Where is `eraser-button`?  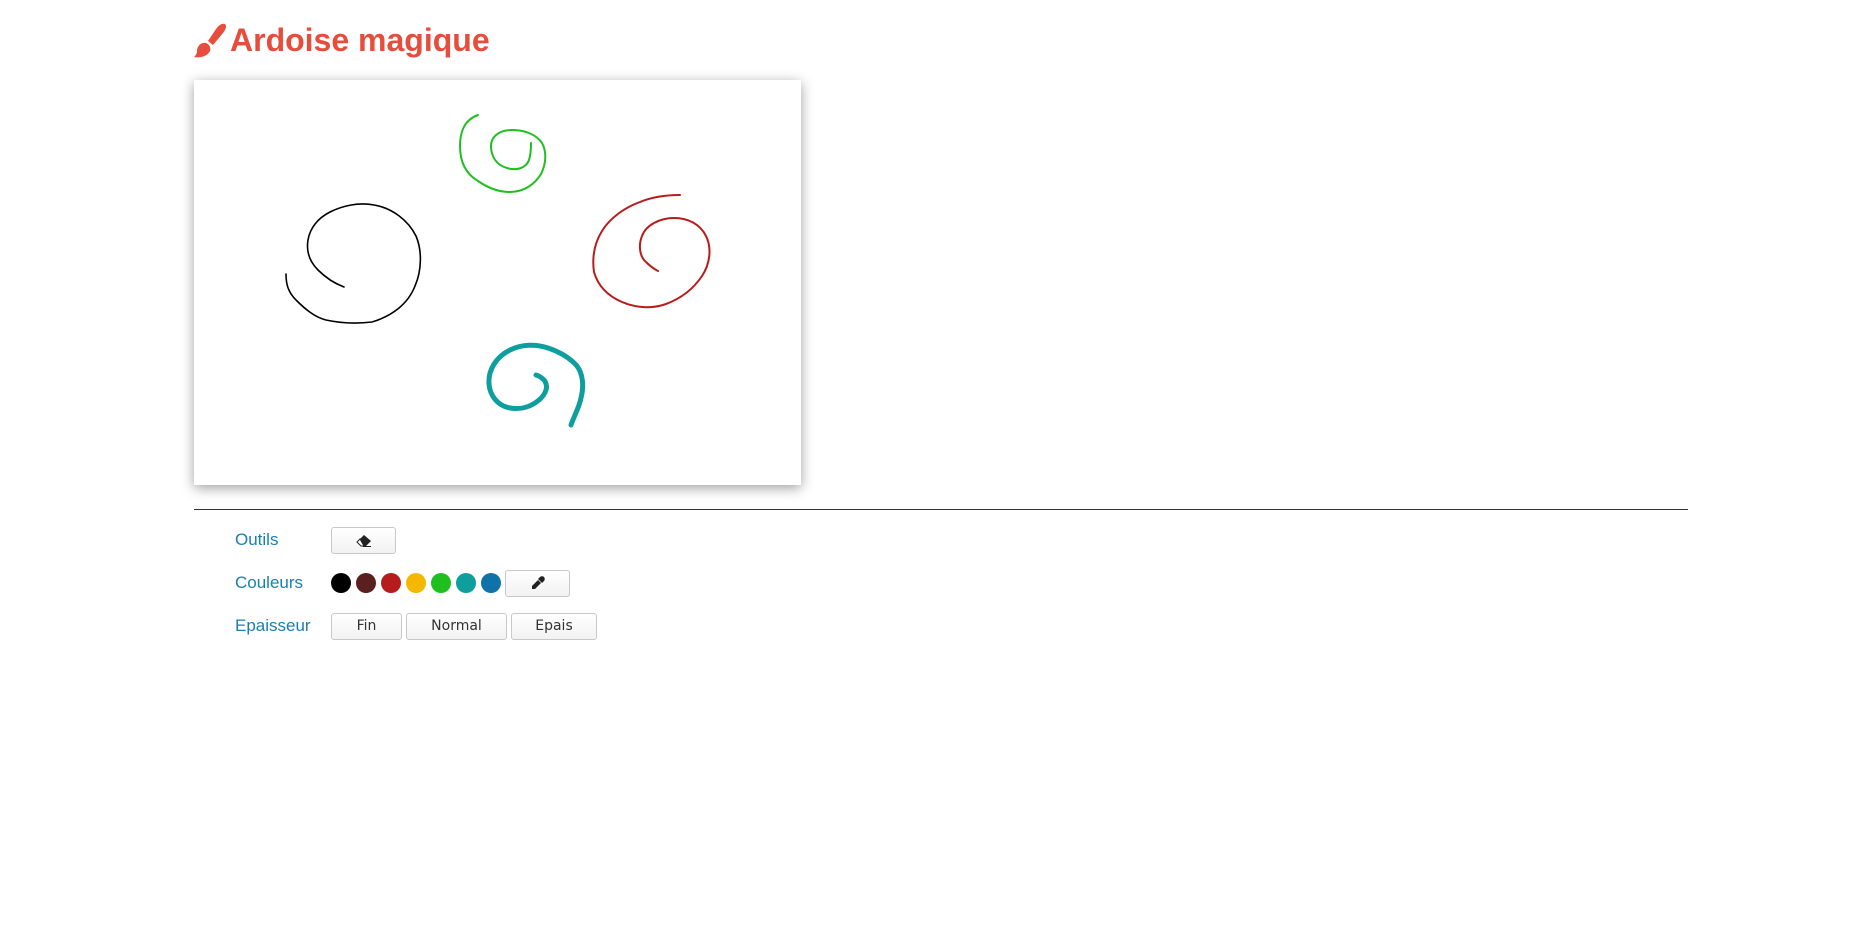
eraser-button is located at coordinates (363, 540).